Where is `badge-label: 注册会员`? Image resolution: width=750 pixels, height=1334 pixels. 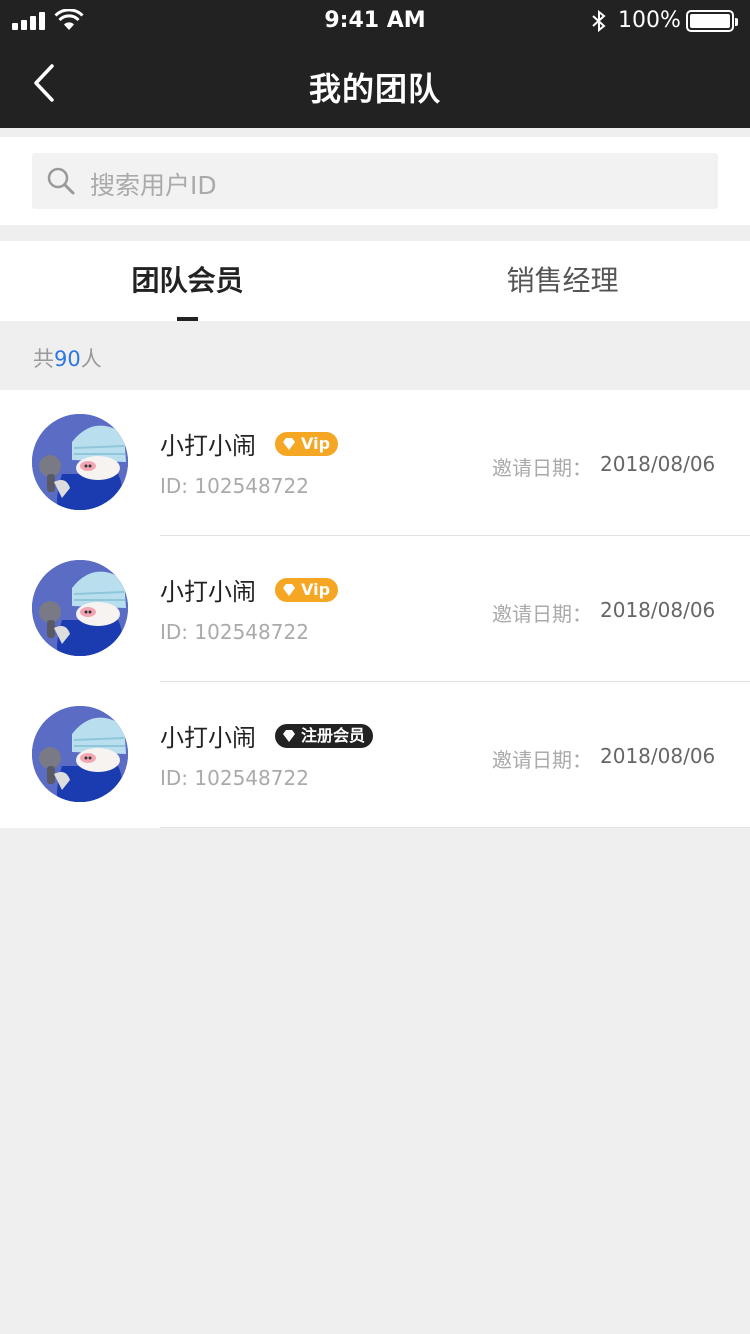
badge-label: 注册会员 is located at coordinates (333, 735).